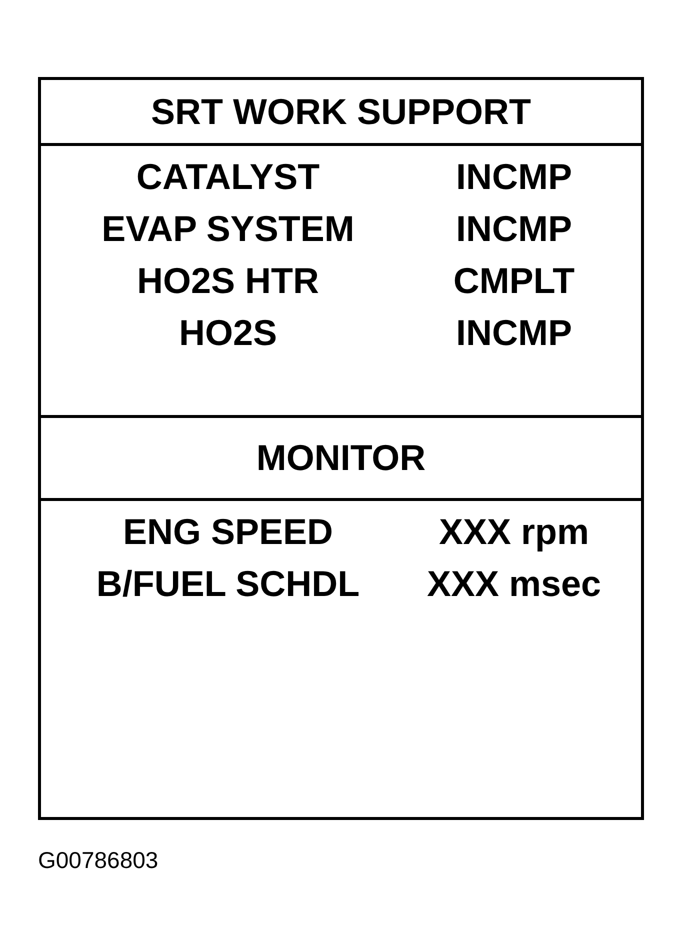  I want to click on parameter-label: HO2S HTR, so click(228, 281).